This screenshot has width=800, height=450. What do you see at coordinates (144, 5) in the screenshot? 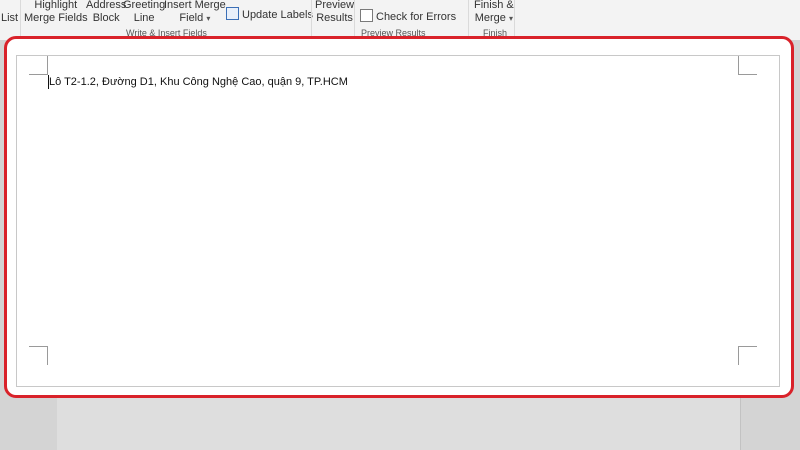
I see `greeting-line-label-1: Greeting` at bounding box center [144, 5].